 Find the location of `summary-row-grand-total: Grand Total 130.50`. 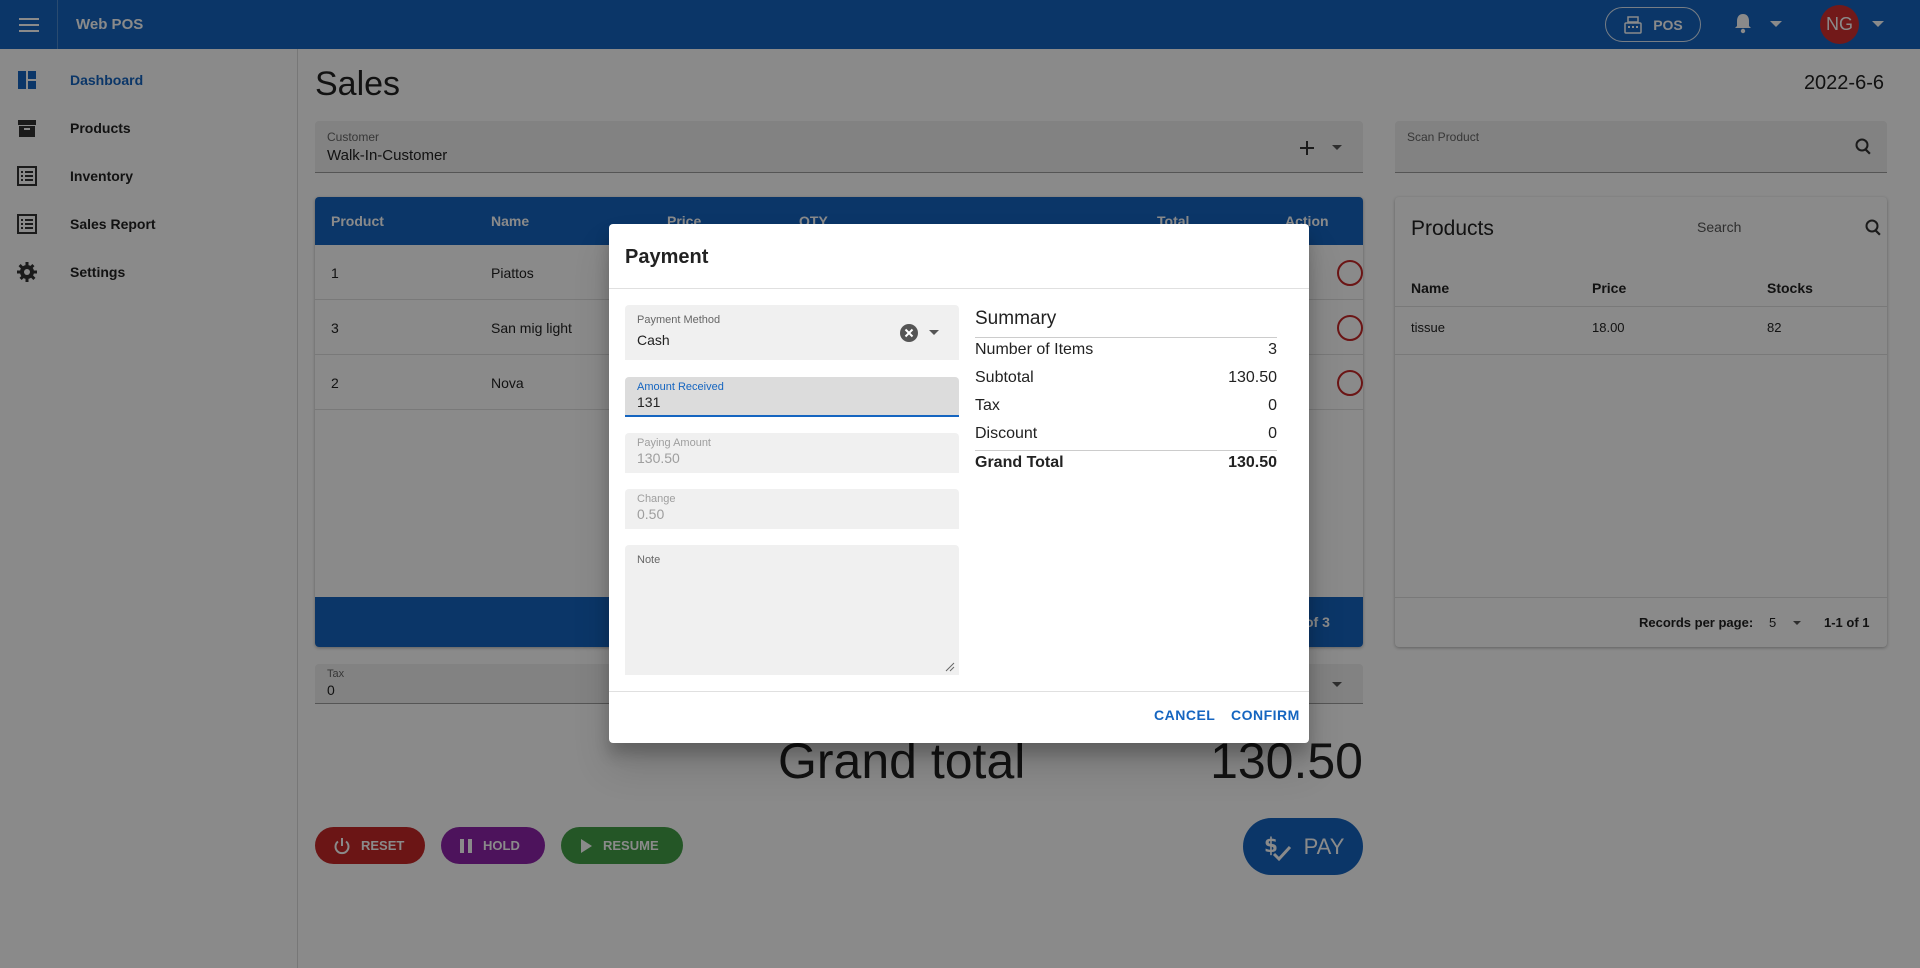

summary-row-grand-total: Grand Total 130.50 is located at coordinates (1126, 463).